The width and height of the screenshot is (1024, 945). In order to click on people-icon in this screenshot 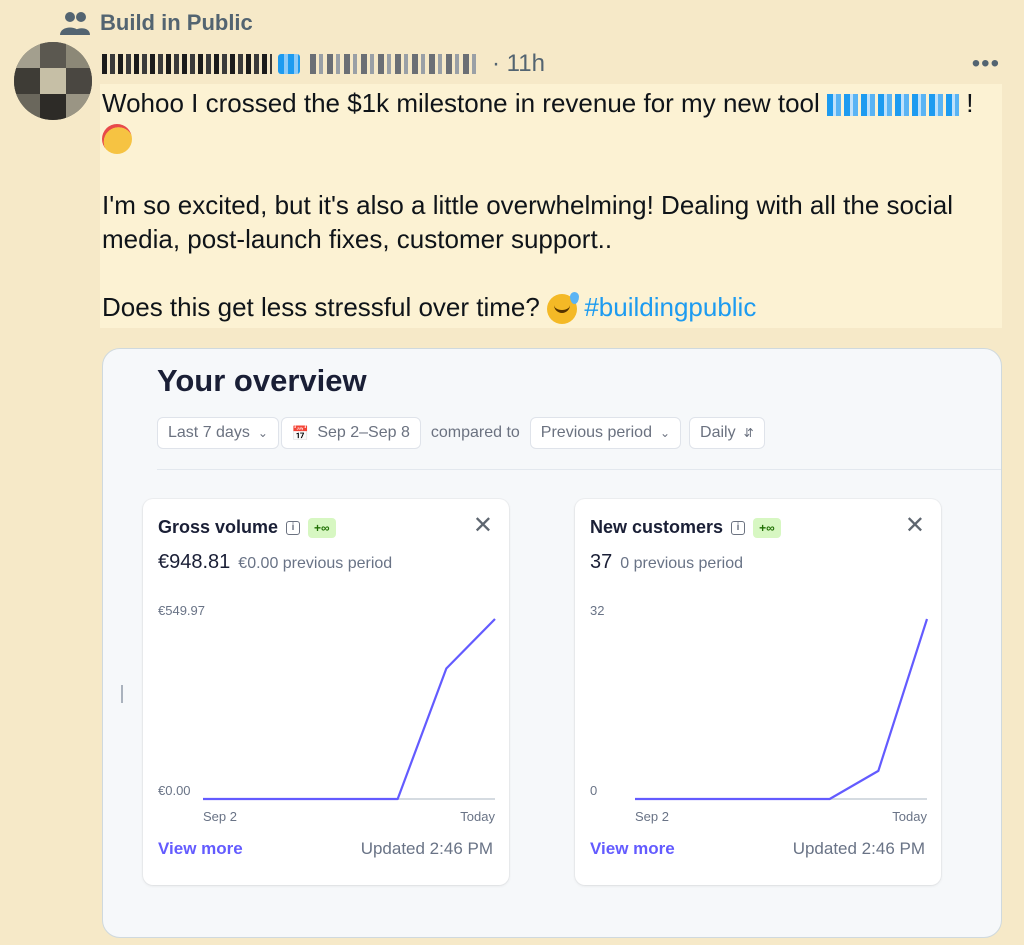, I will do `click(75, 23)`.